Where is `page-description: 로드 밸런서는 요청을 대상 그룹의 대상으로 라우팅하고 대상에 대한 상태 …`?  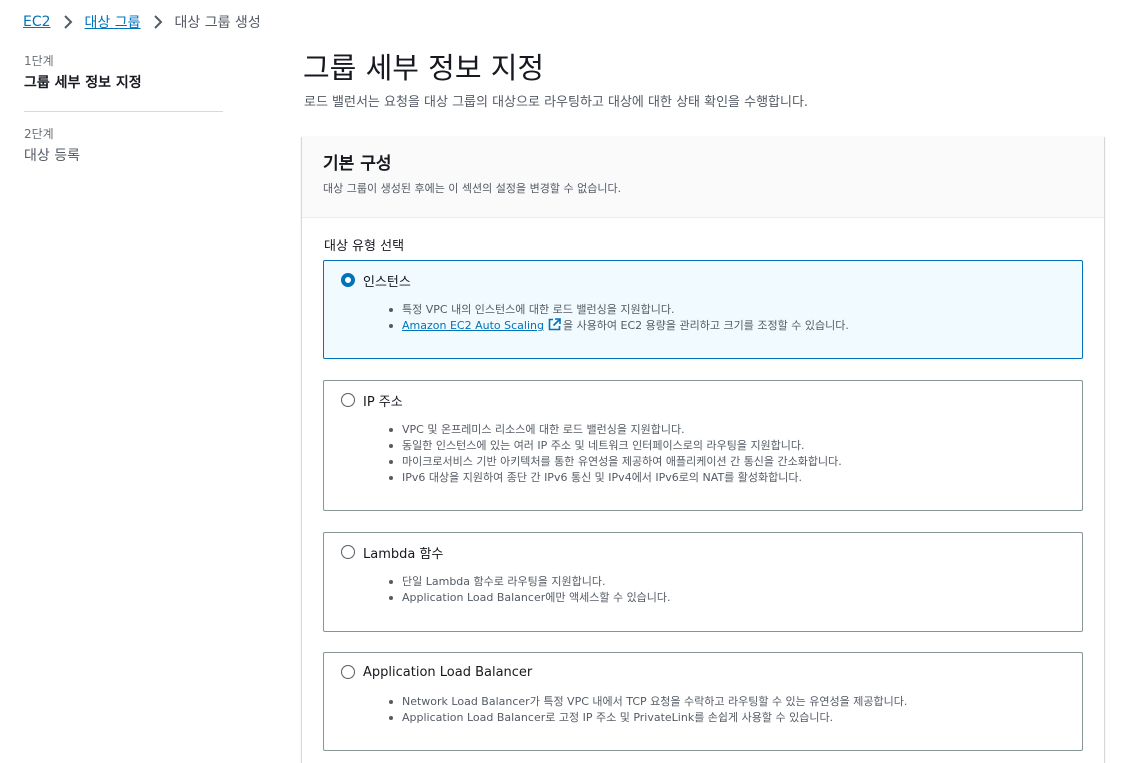 page-description: 로드 밸런서는 요청을 대상 그룹의 대상으로 라우팅하고 대상에 대한 상태 … is located at coordinates (556, 102).